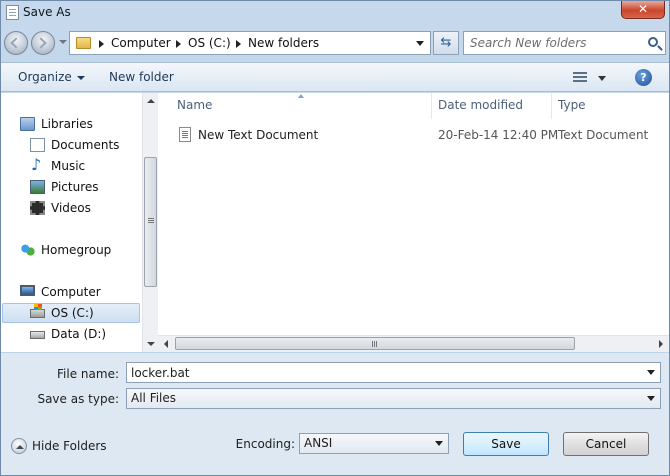  I want to click on nav-item-label: Music, so click(68, 166).